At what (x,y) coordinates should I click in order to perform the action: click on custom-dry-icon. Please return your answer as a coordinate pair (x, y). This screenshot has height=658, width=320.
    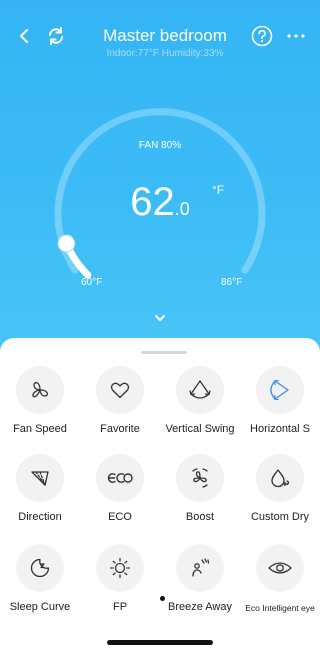
    Looking at the image, I should click on (280, 478).